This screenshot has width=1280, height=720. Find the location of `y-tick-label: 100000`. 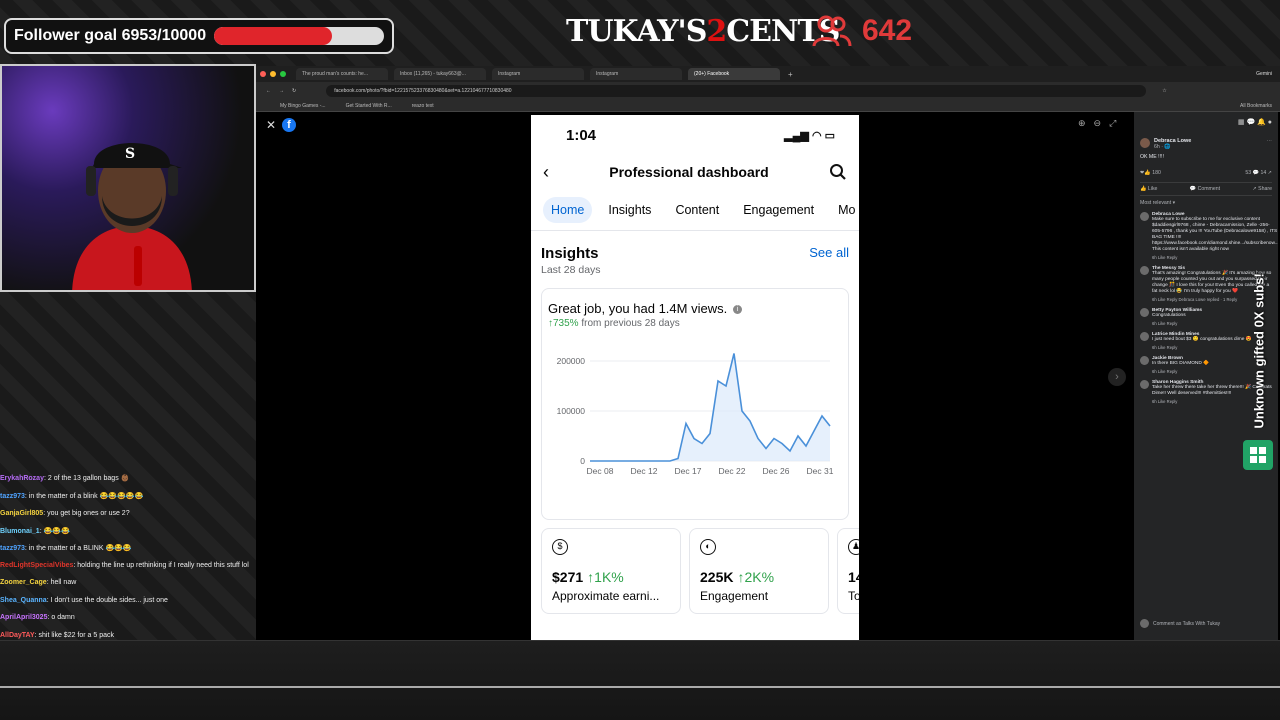

y-tick-label: 100000 is located at coordinates (571, 411).